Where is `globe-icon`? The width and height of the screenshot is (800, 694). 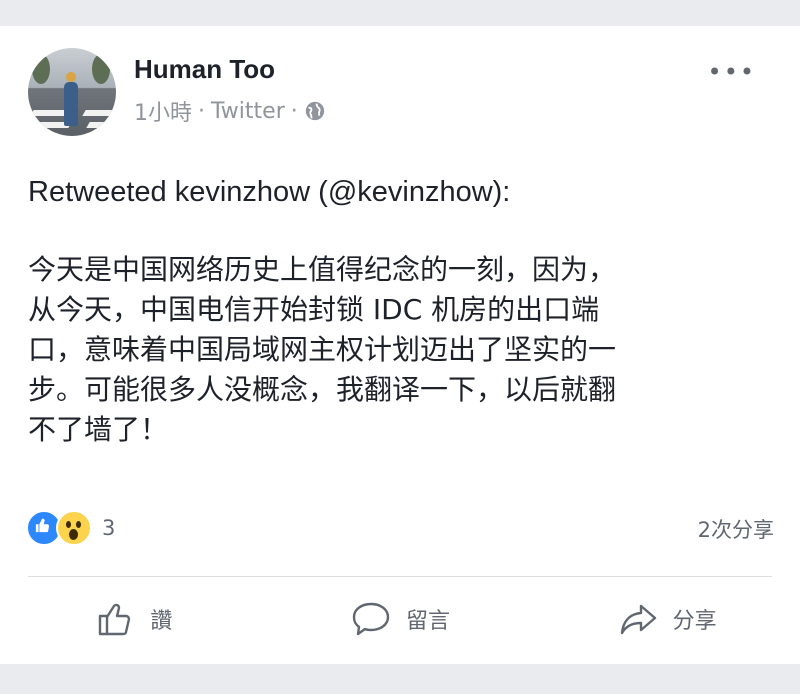 globe-icon is located at coordinates (315, 111).